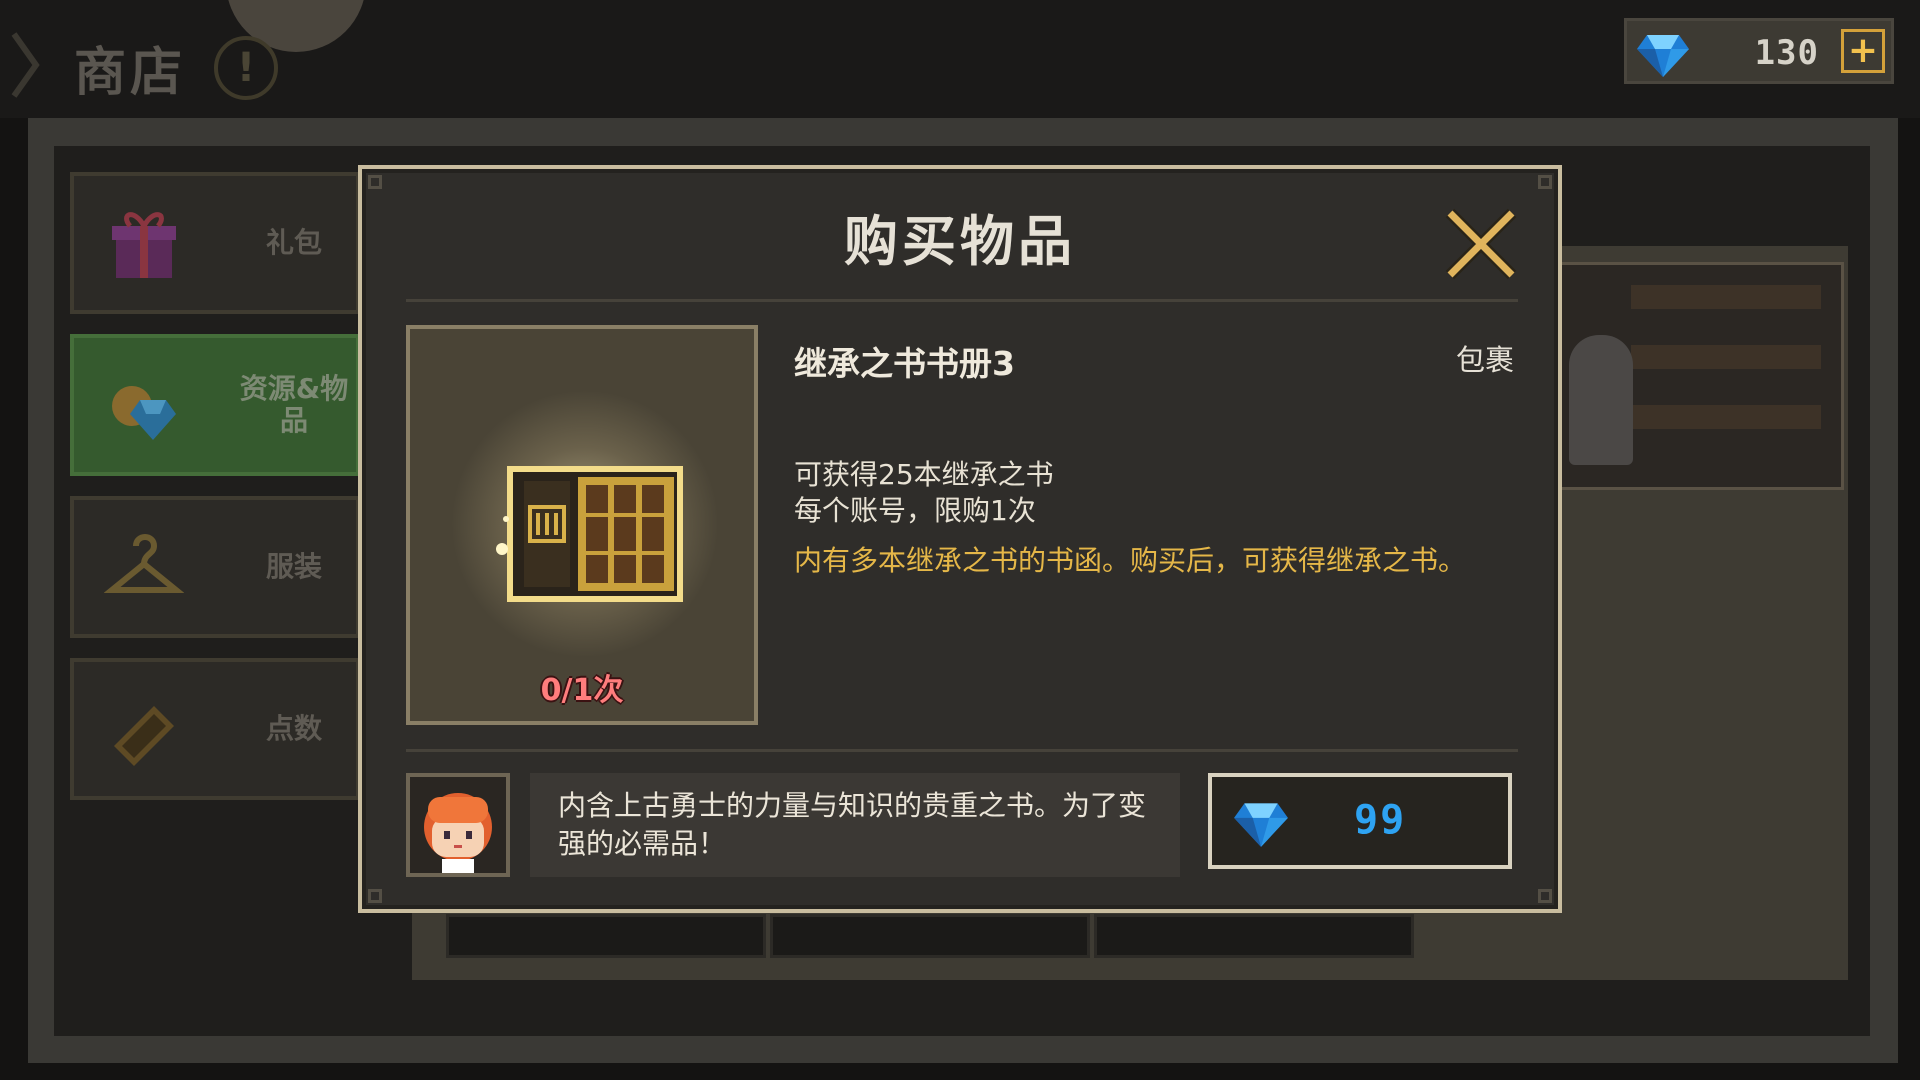  I want to click on item-preview: 0/1次, so click(582, 525).